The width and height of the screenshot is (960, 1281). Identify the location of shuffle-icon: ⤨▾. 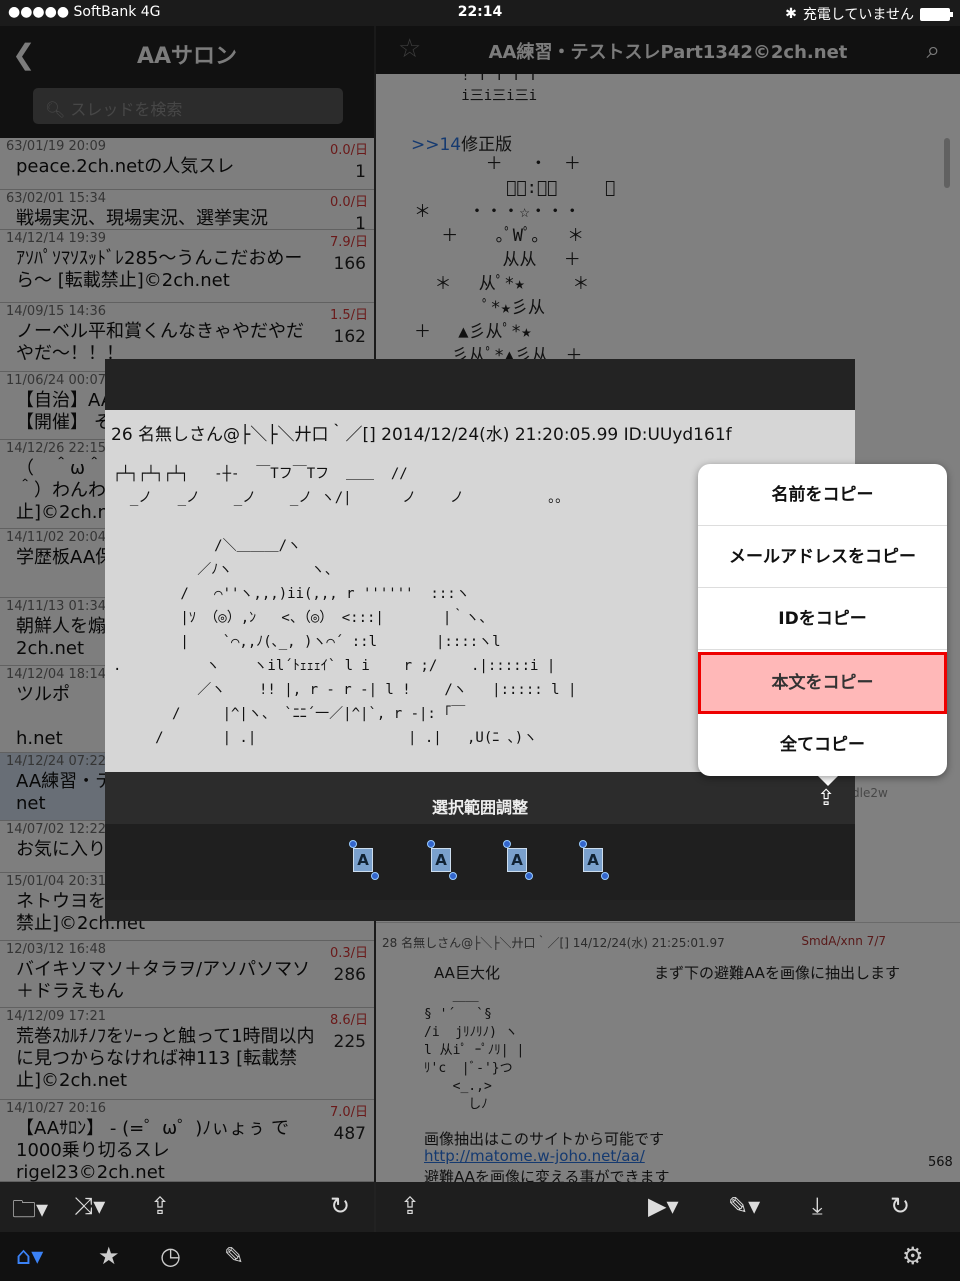
(89, 1206).